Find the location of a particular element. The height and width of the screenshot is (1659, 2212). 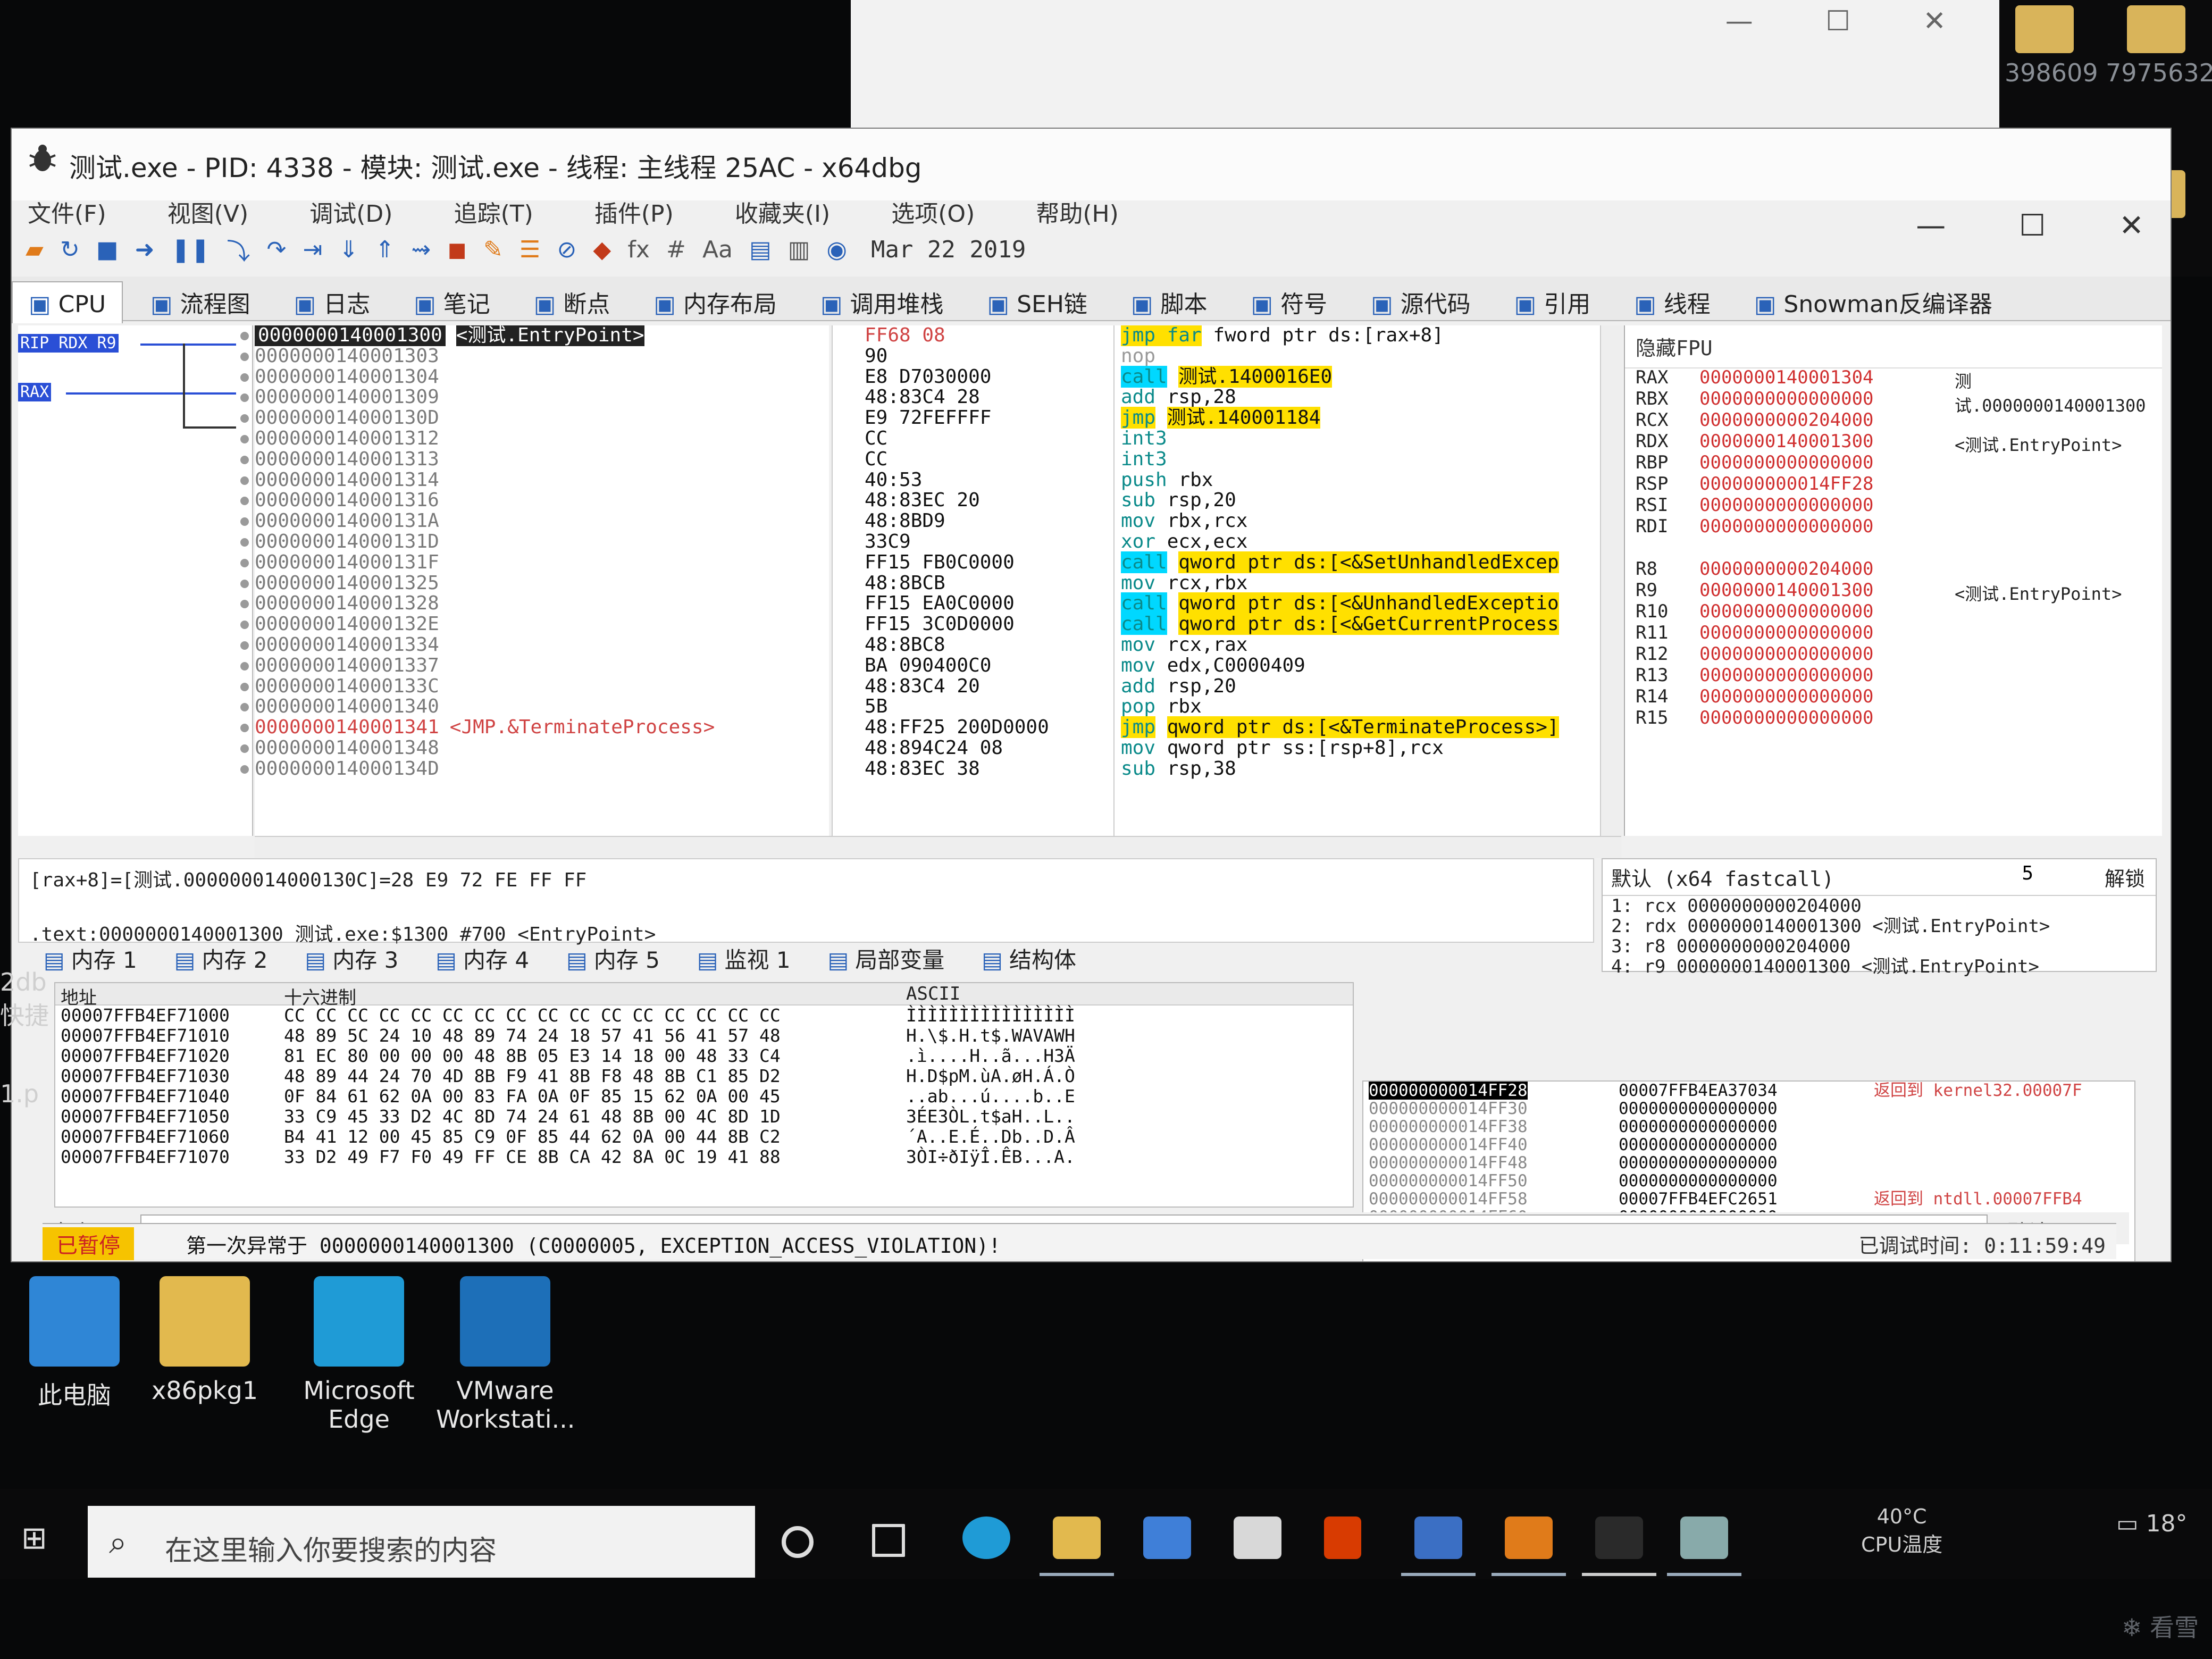

tab-snowman: ▣ Snowman反编译器 is located at coordinates (1873, 300).